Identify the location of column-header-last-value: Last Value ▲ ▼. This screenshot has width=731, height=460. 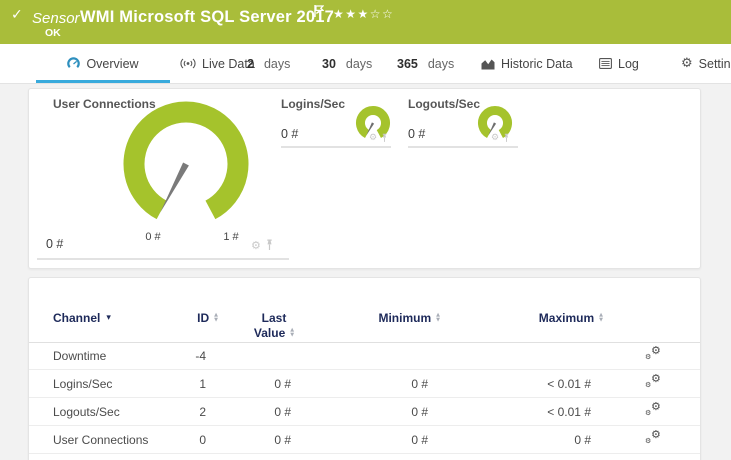
(274, 325).